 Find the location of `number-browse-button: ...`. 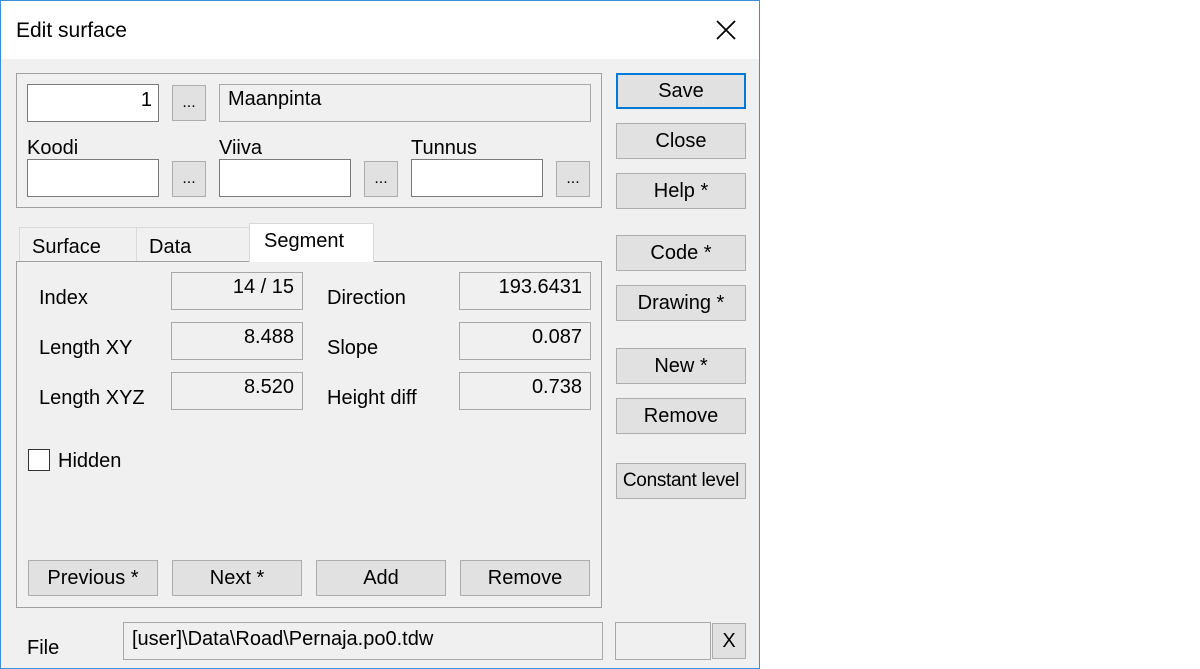

number-browse-button: ... is located at coordinates (189, 103).